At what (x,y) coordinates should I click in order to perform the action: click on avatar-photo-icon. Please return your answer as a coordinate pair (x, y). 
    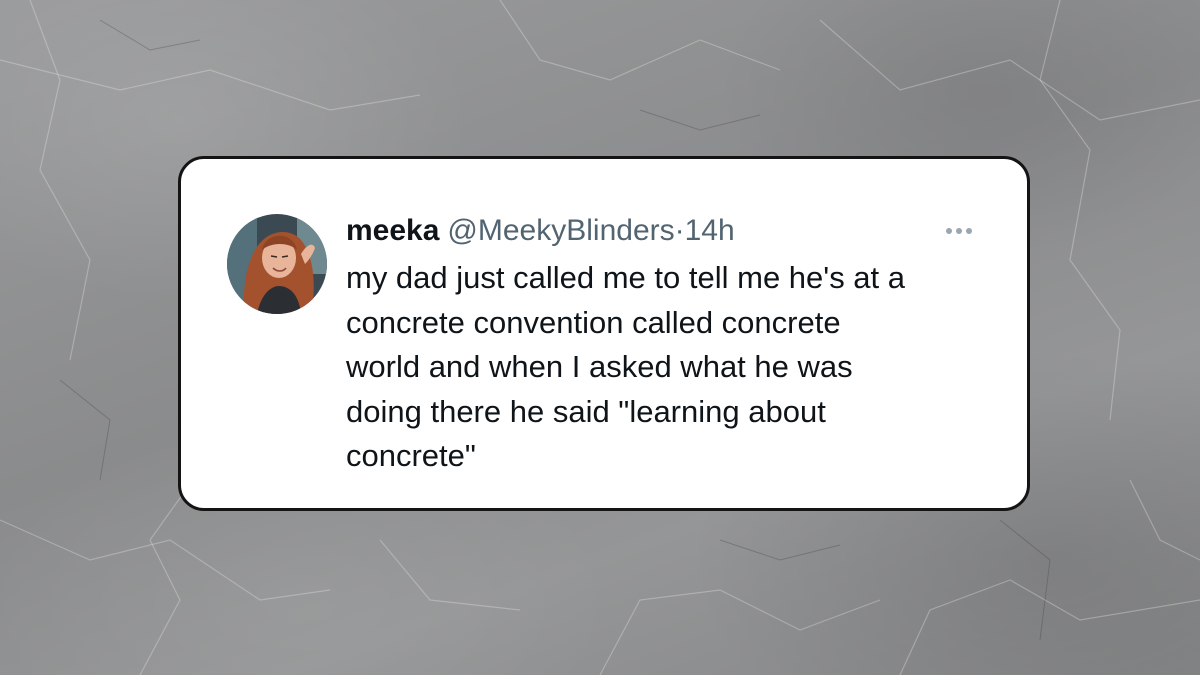
    Looking at the image, I should click on (277, 264).